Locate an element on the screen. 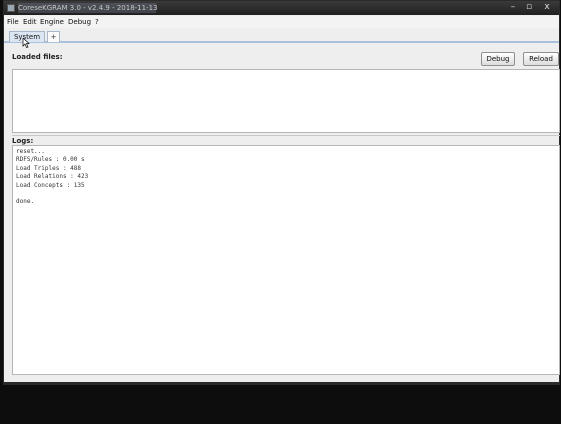  menu-bar: File Edit Engine Debug ? is located at coordinates (281, 22).